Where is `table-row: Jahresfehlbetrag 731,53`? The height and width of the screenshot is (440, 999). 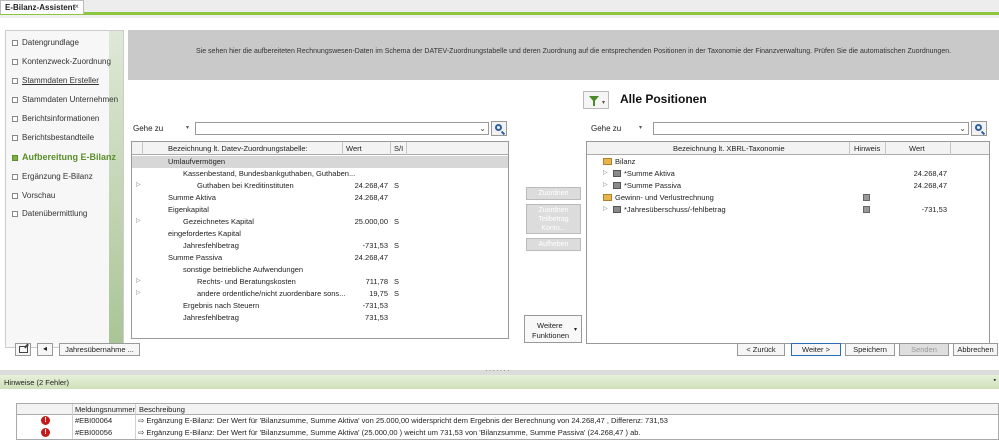
table-row: Jahresfehlbetrag 731,53 is located at coordinates (320, 318).